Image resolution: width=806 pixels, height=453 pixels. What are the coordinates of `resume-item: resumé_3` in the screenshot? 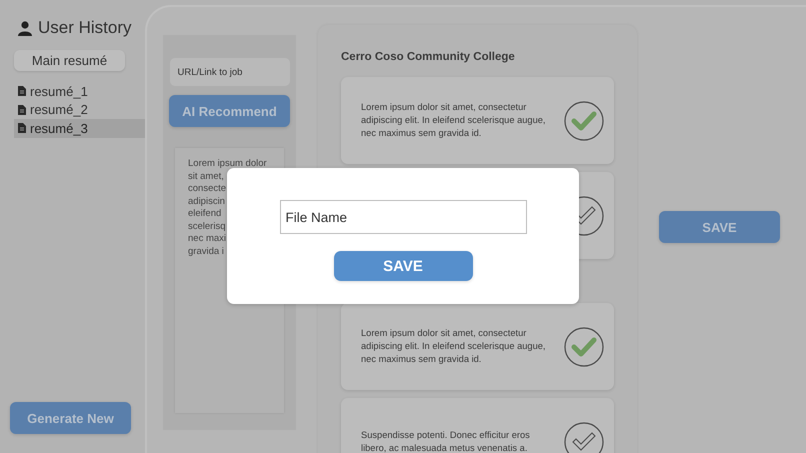 It's located at (79, 128).